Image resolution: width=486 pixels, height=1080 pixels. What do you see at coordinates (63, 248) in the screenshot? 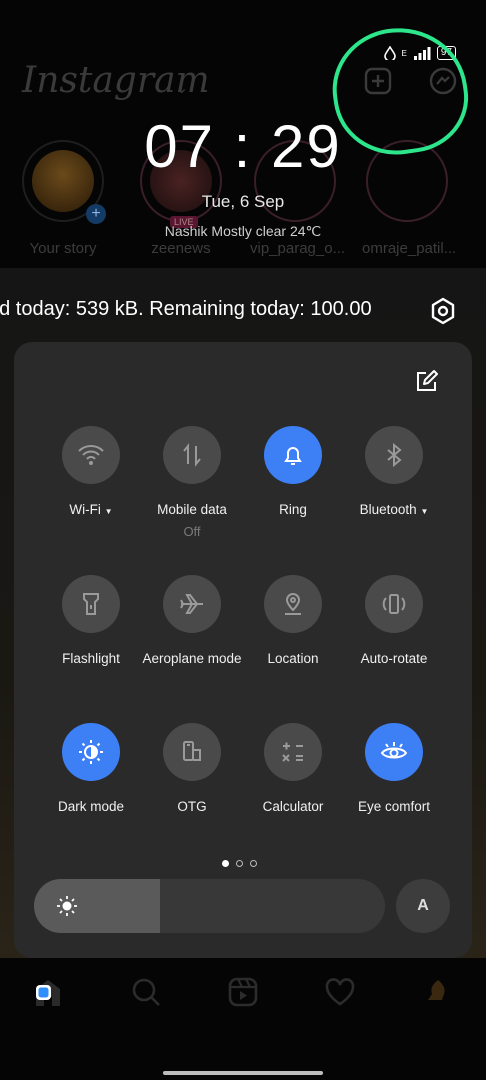
I see `story-label: Your story` at bounding box center [63, 248].